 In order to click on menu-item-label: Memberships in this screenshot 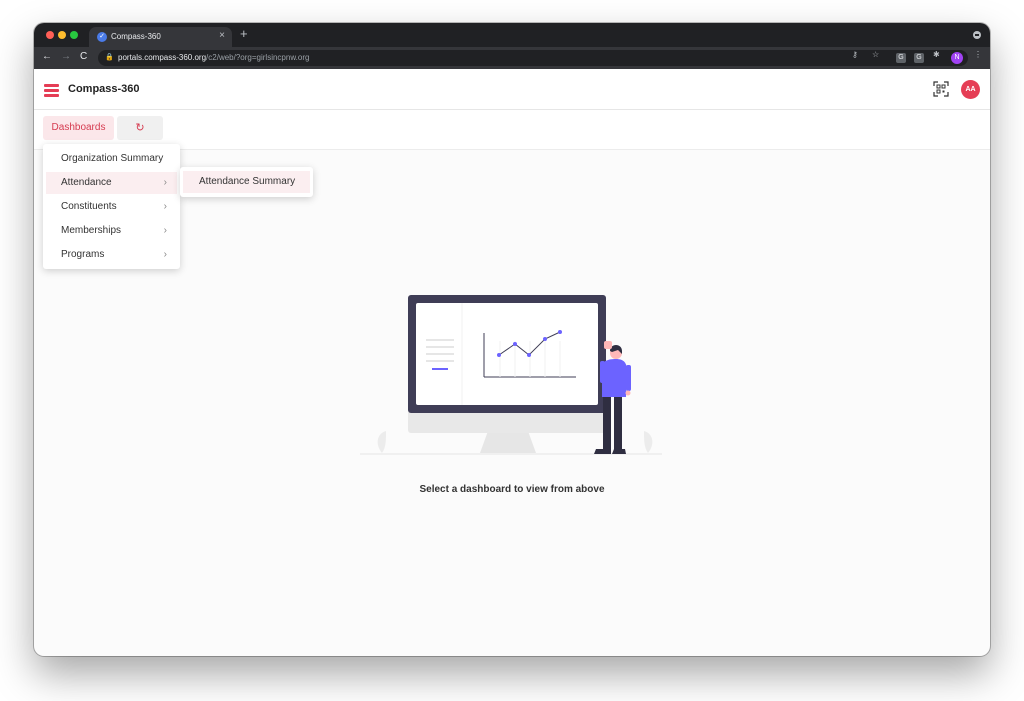, I will do `click(91, 230)`.